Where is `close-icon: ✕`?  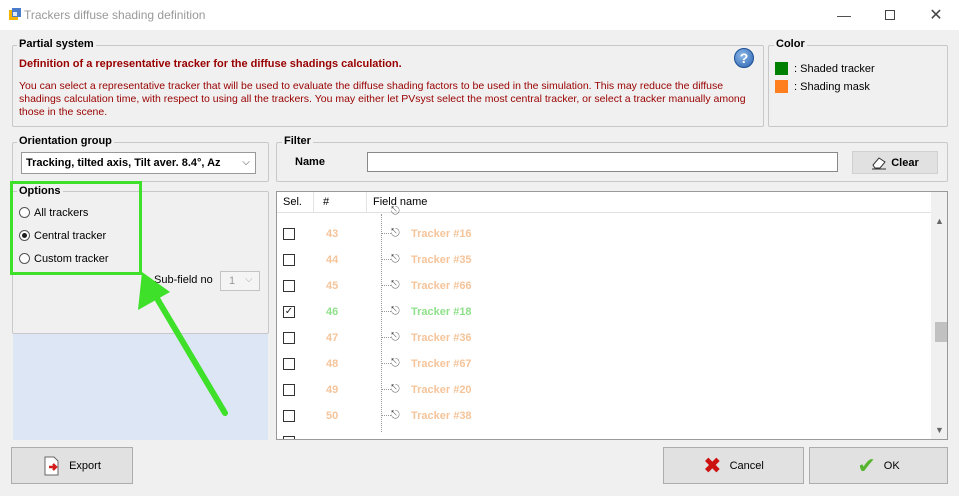
close-icon: ✕ is located at coordinates (936, 15).